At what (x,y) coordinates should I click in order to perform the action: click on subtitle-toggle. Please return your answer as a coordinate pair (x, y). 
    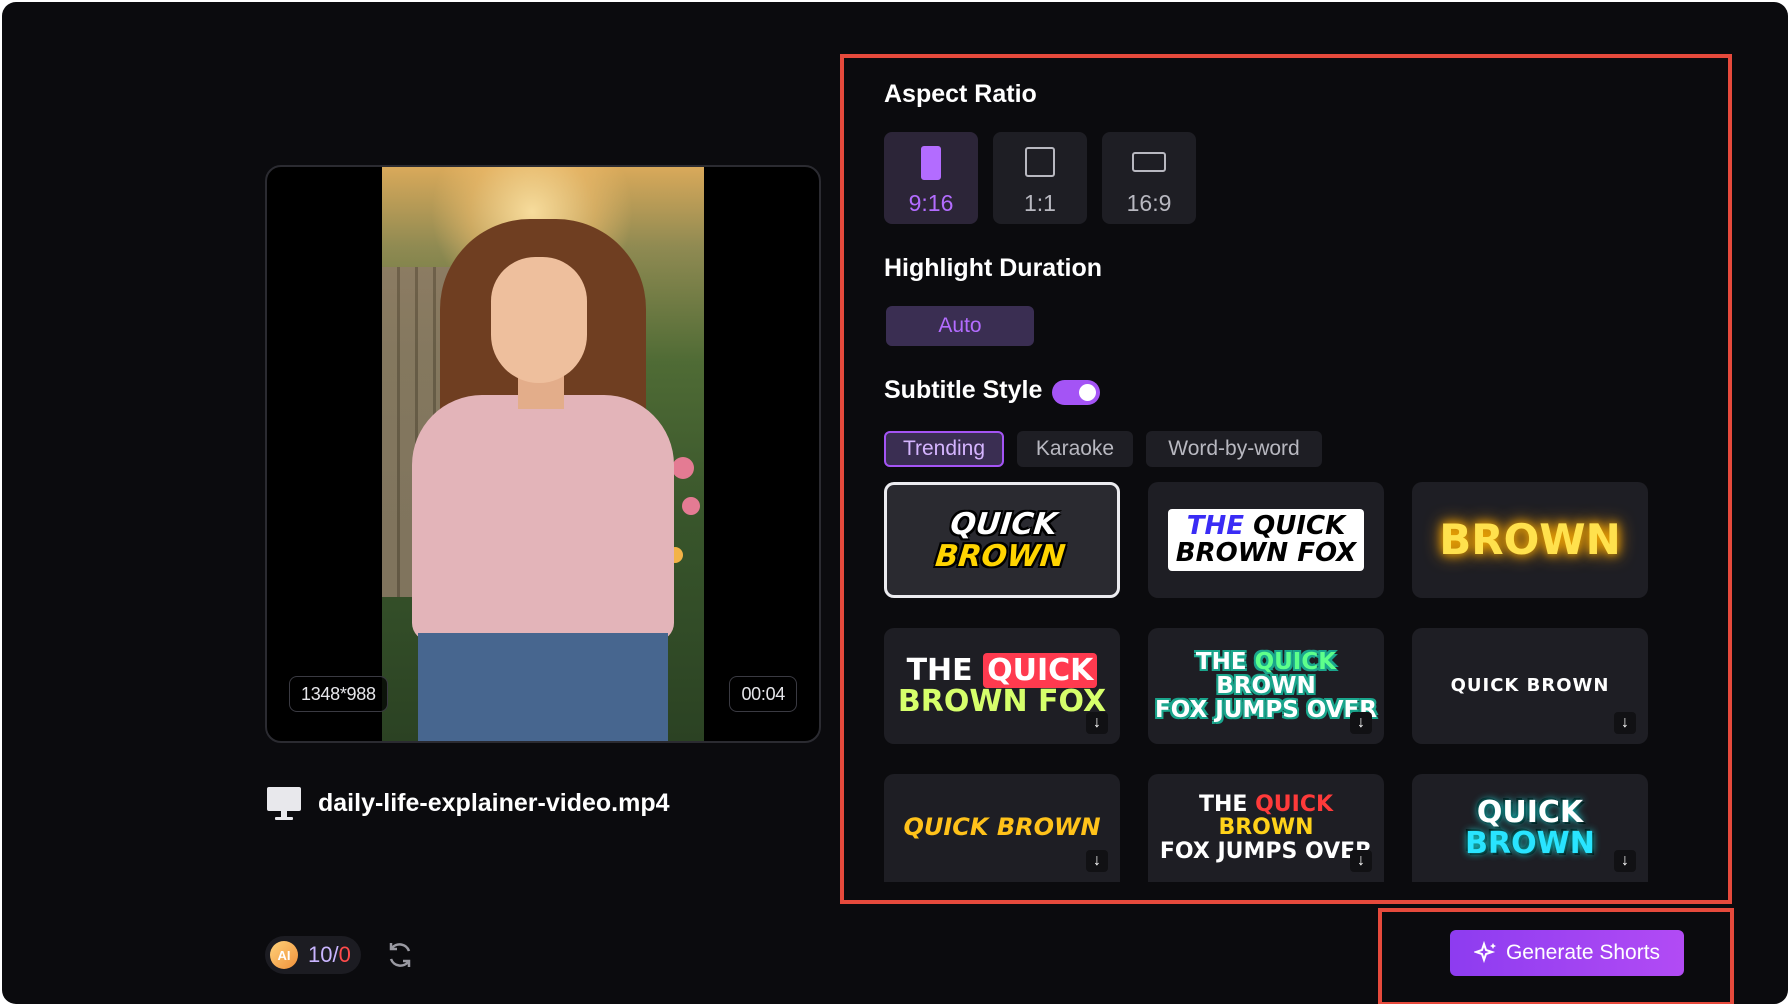
    Looking at the image, I should click on (1076, 392).